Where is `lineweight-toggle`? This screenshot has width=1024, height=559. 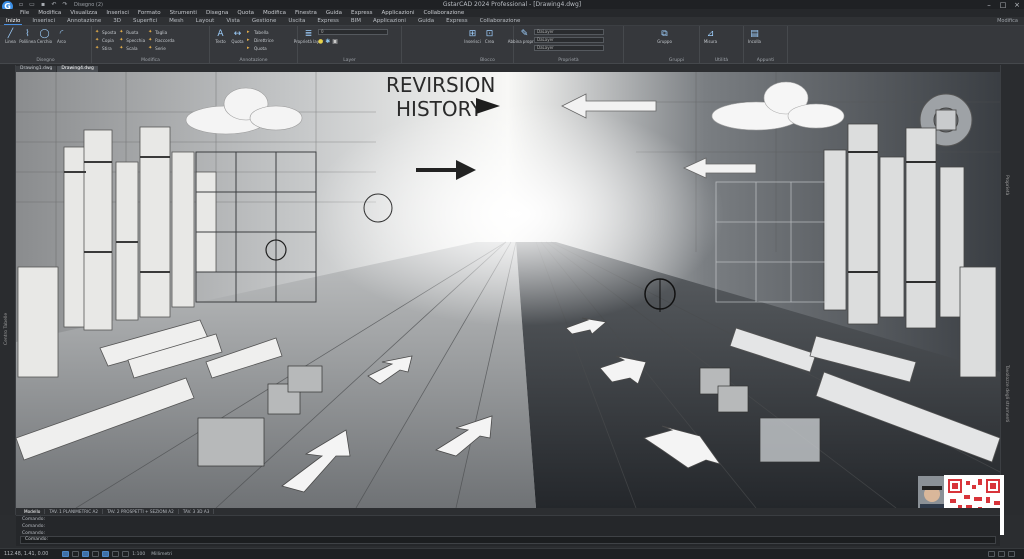 lineweight-toggle is located at coordinates (126, 554).